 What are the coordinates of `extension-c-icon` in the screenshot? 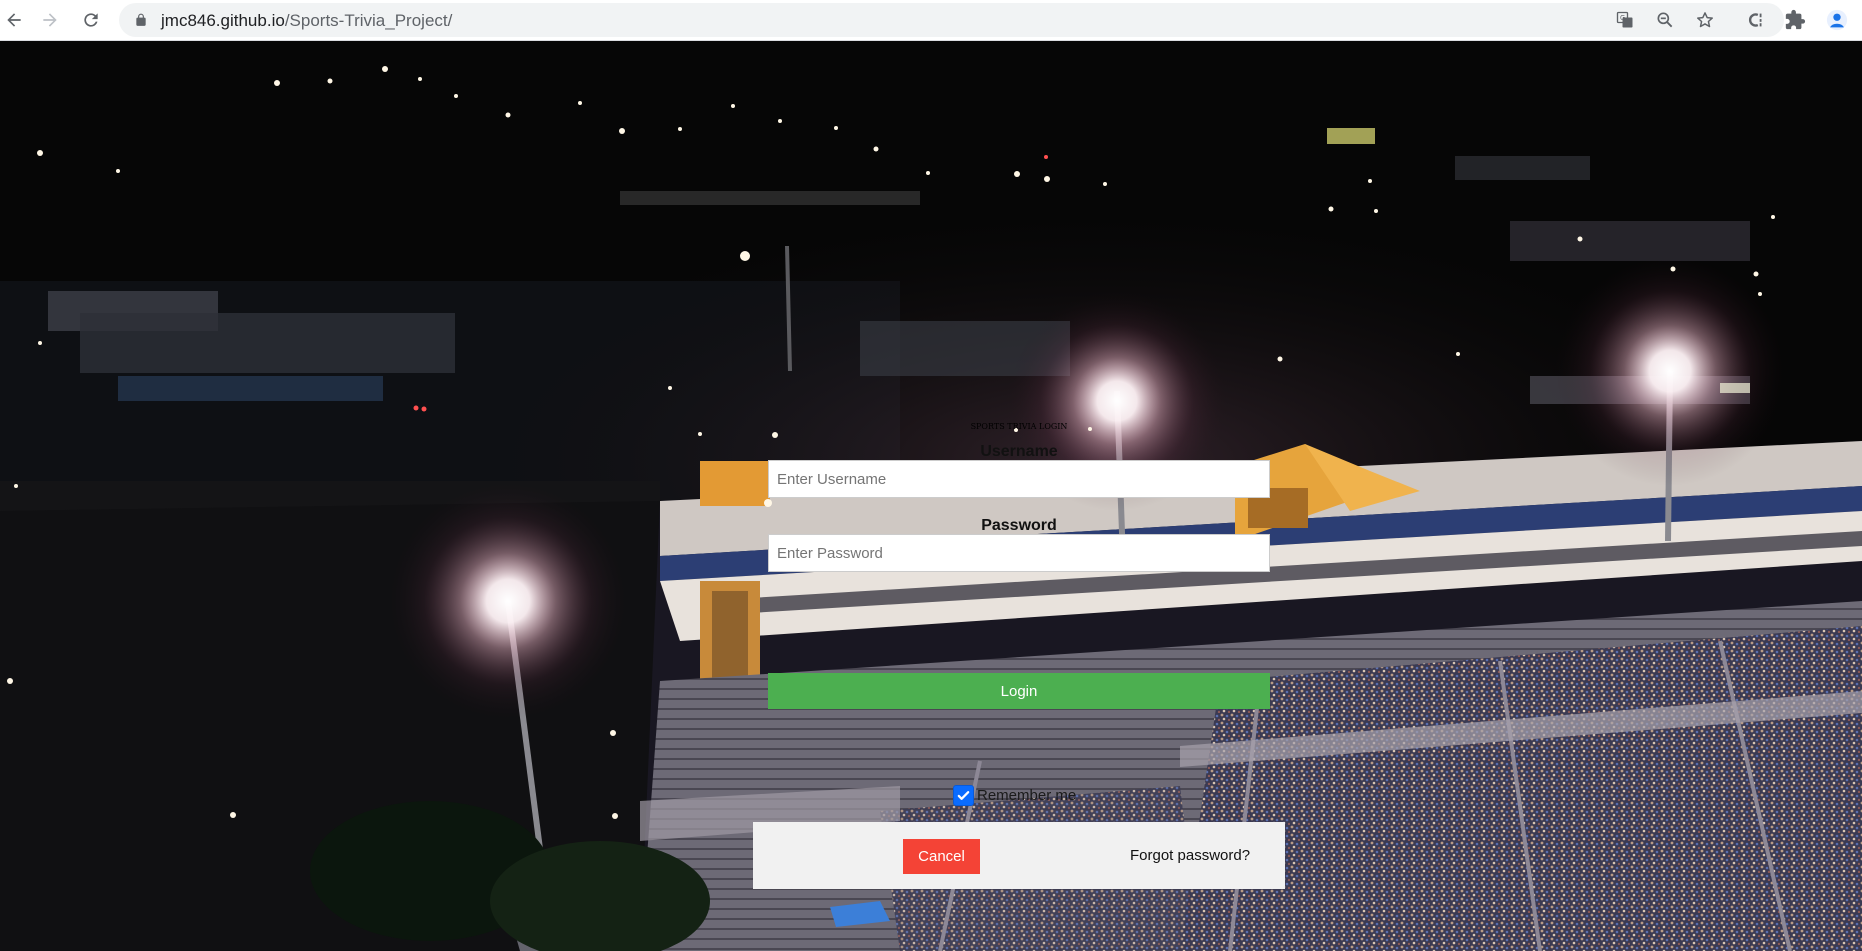 It's located at (1755, 20).